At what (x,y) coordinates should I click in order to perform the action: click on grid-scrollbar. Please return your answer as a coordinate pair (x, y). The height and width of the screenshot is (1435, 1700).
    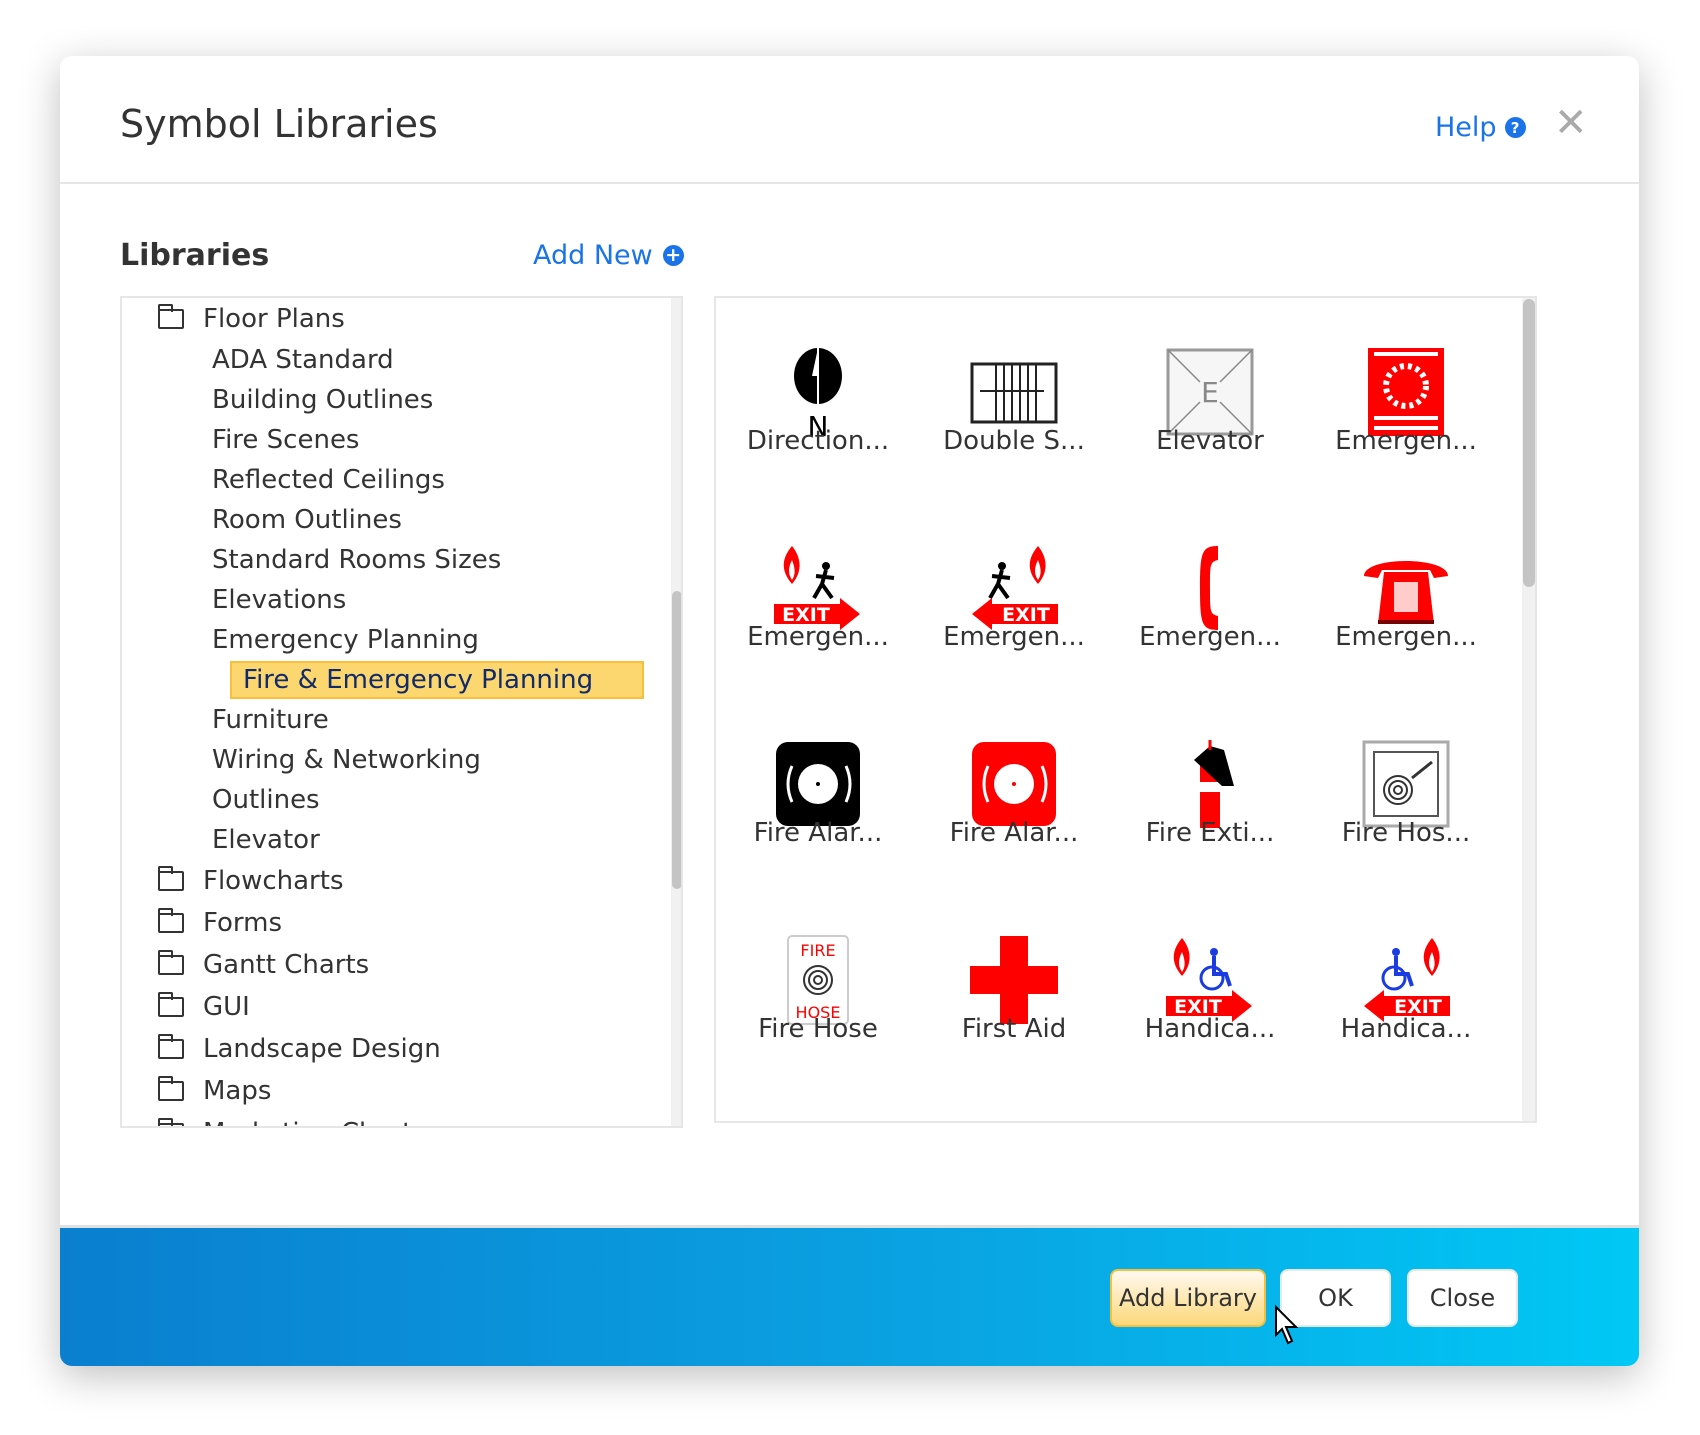
    Looking at the image, I should click on (1528, 709).